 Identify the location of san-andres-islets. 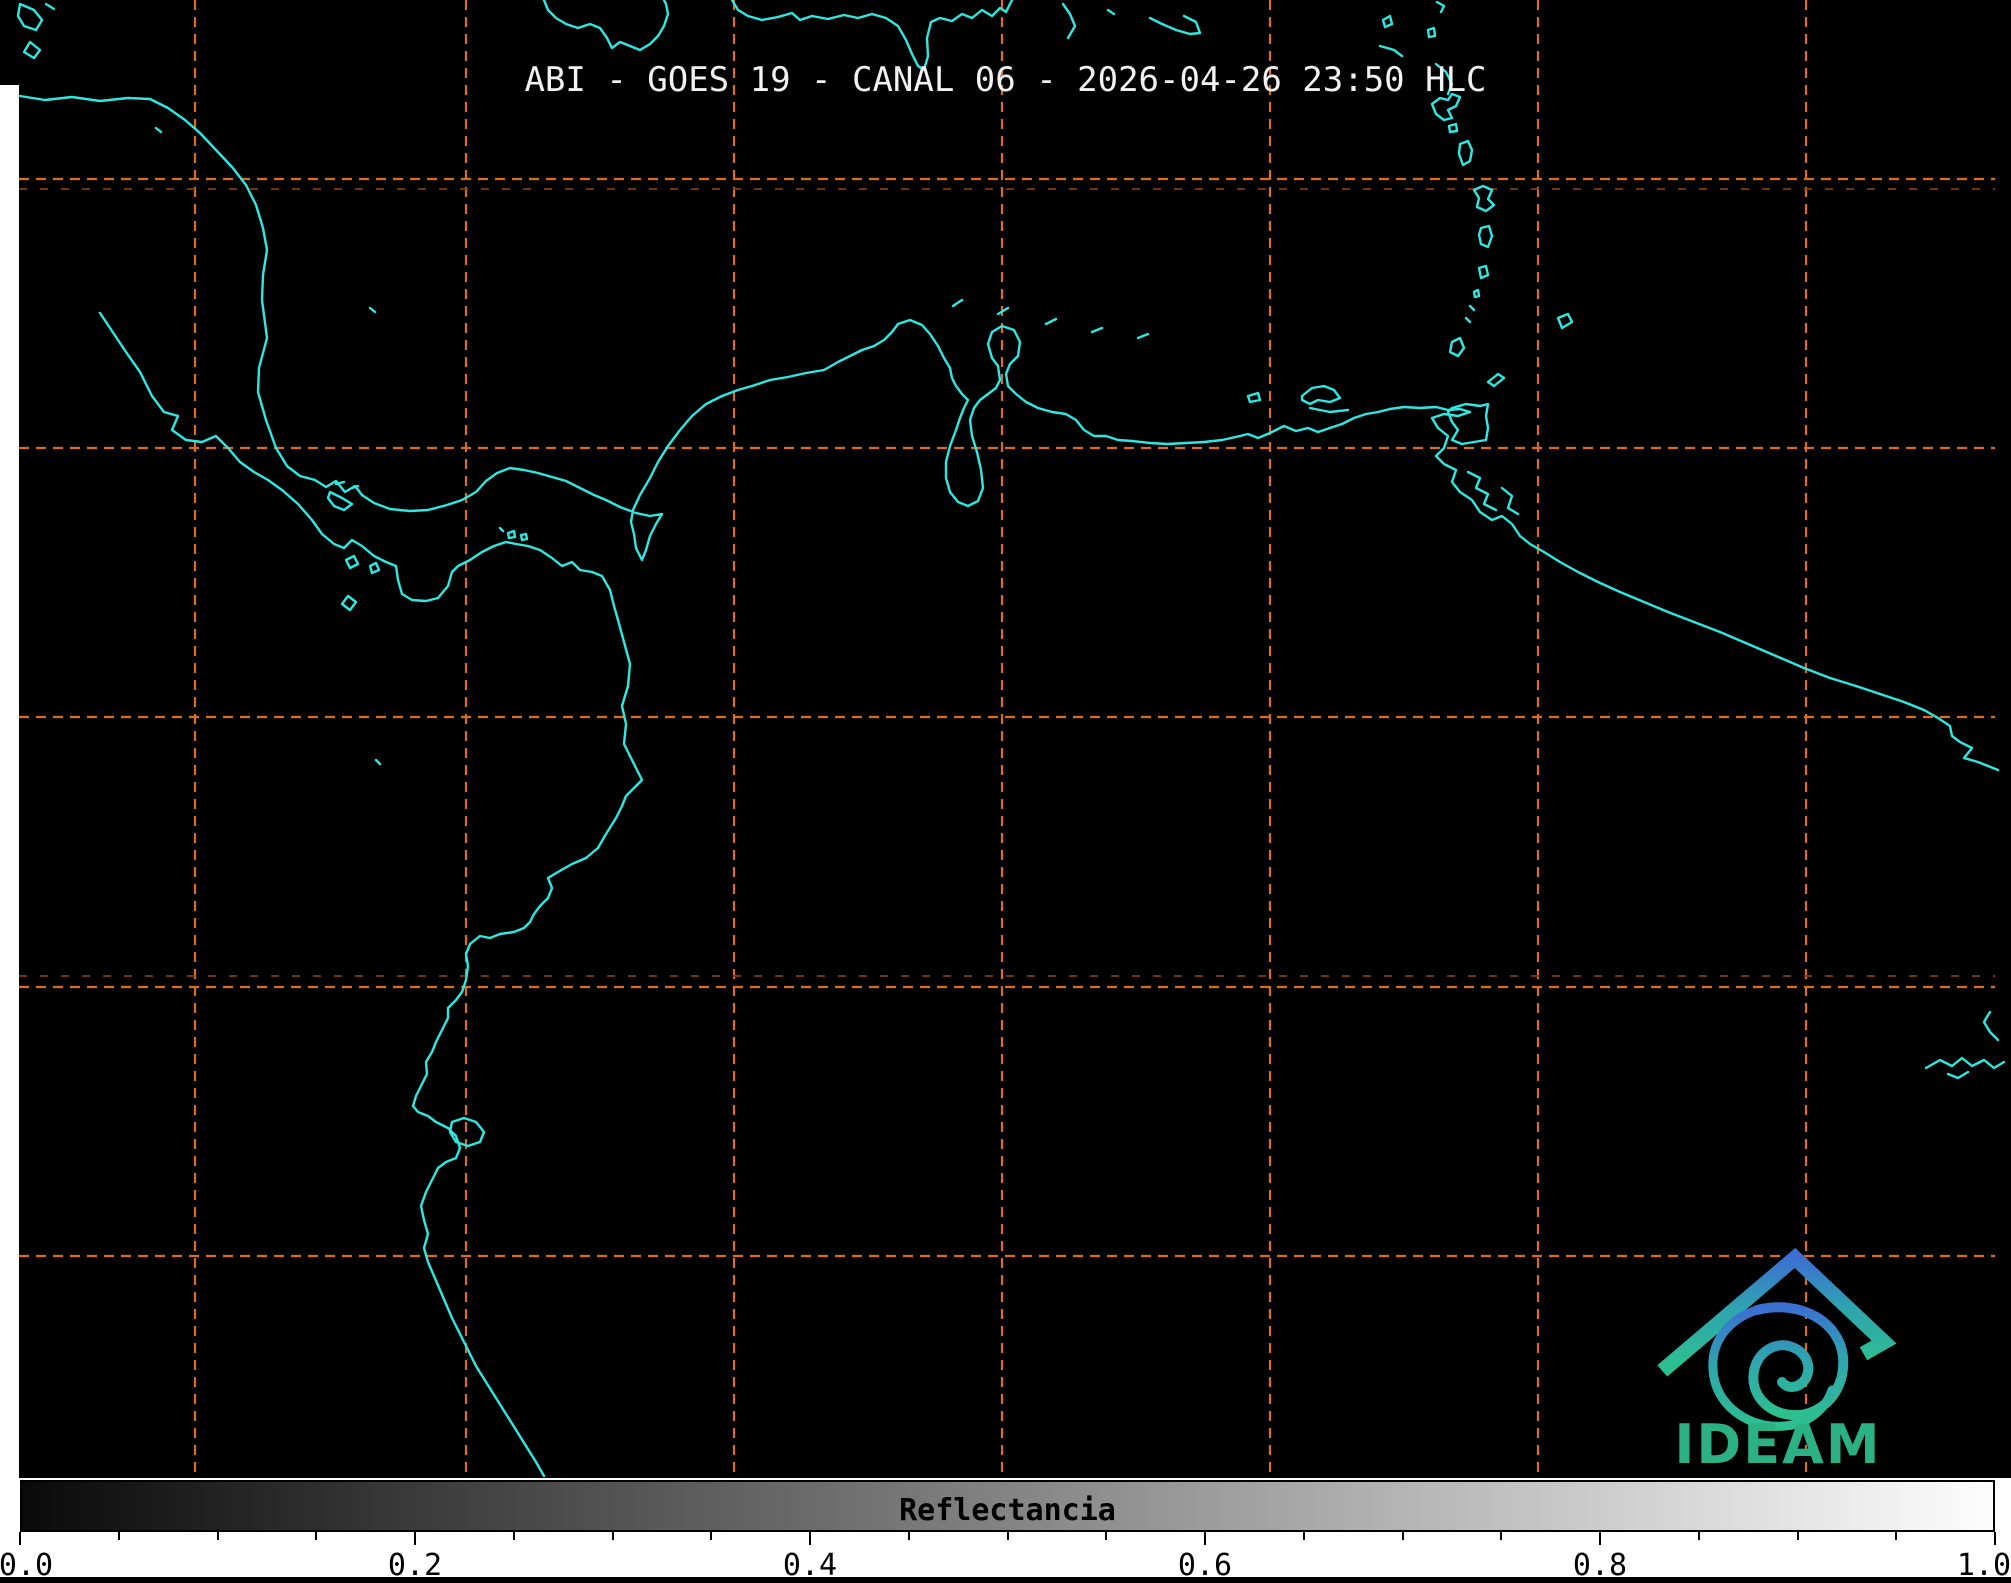
(265, 220).